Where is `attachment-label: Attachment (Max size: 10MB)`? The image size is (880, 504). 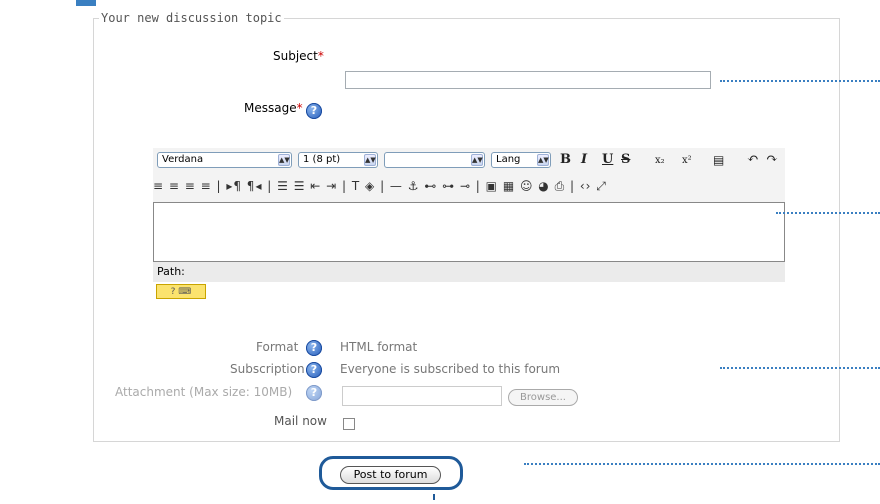
attachment-label: Attachment (Max size: 10MB) is located at coordinates (204, 392).